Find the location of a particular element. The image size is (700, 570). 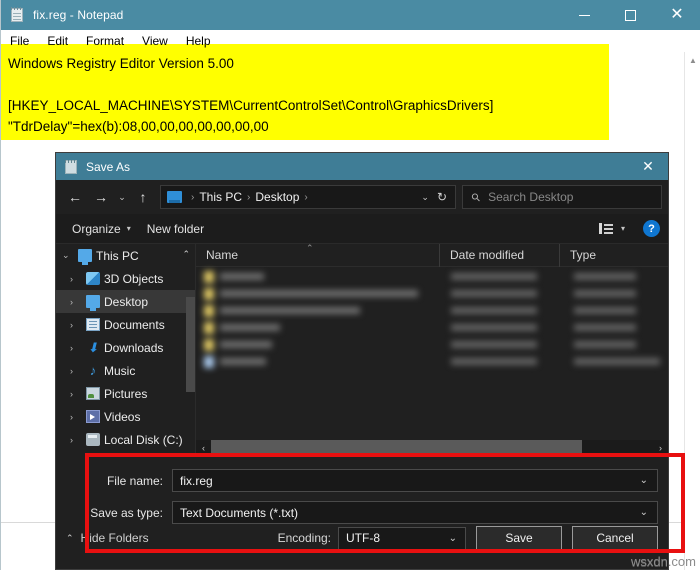

change-view-button: ▾ is located at coordinates (612, 228).